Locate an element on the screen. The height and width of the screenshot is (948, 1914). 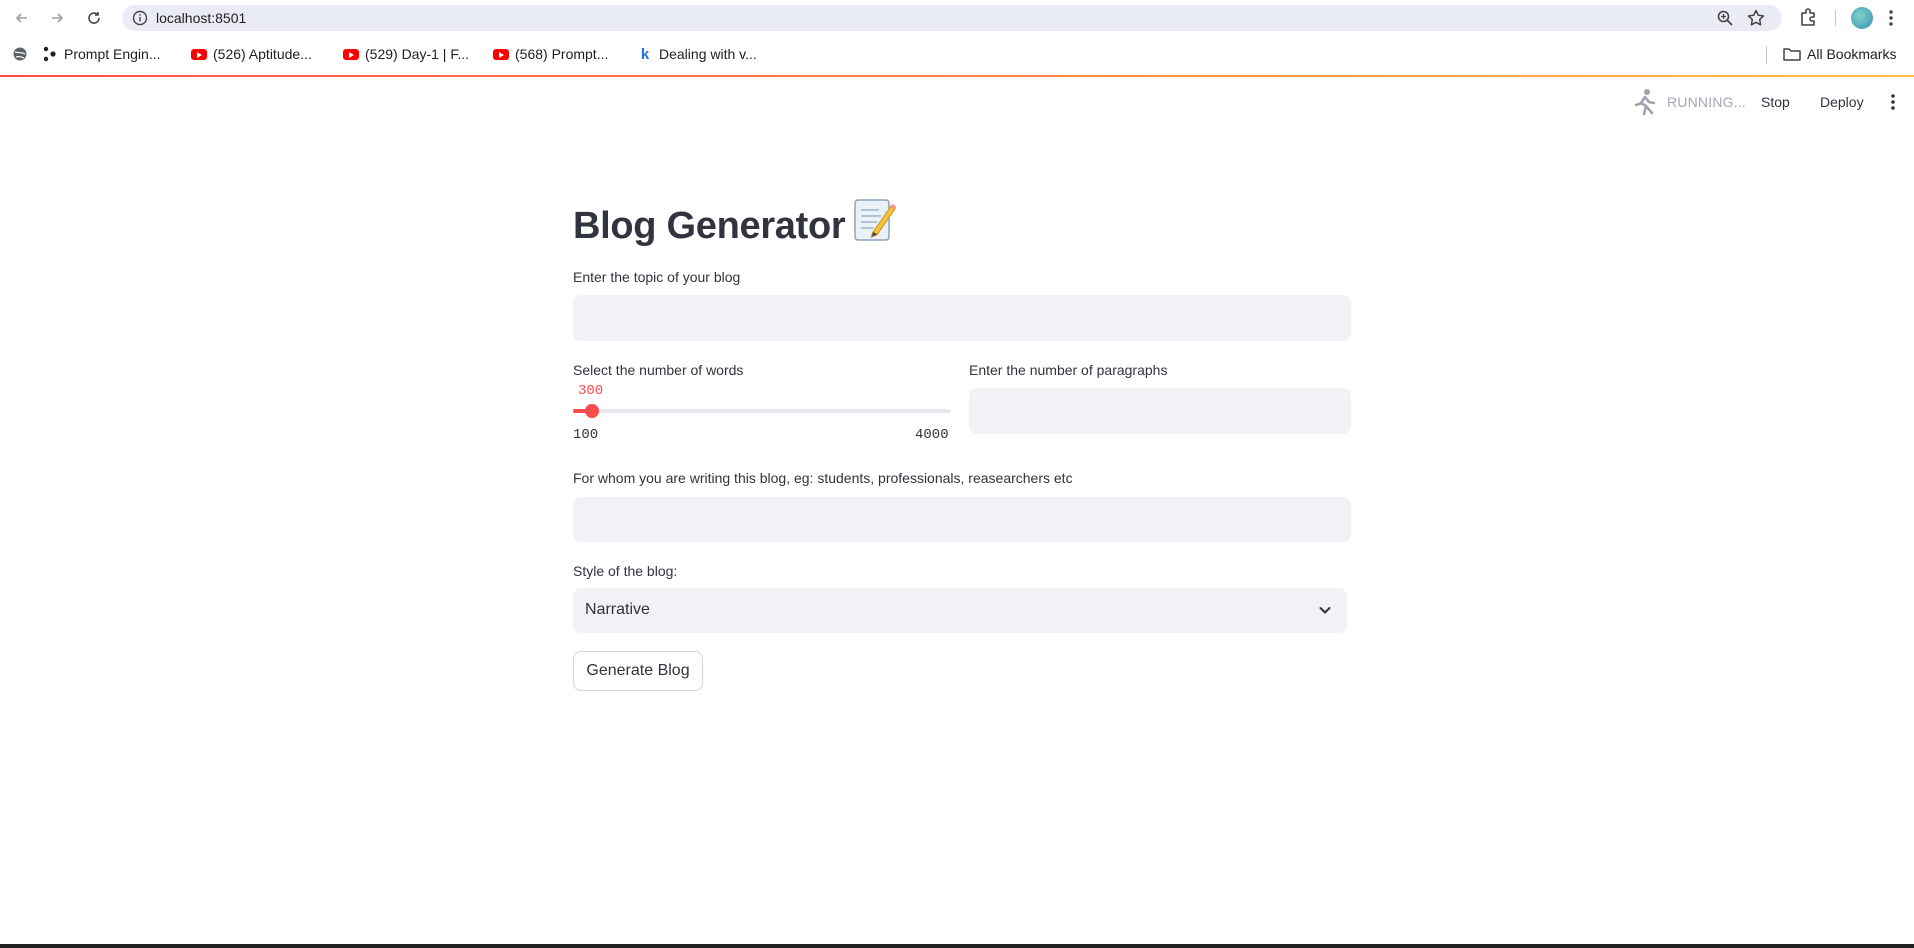
generate-blog-button: Generate Blog is located at coordinates (638, 671).